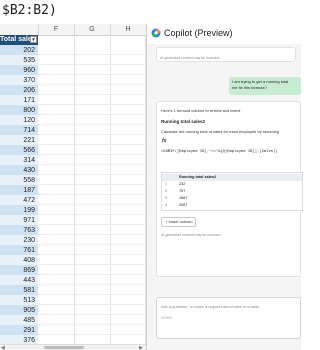 This screenshot has width=320, height=350. Describe the element at coordinates (166, 205) in the screenshot. I see `row-index: 4` at that location.